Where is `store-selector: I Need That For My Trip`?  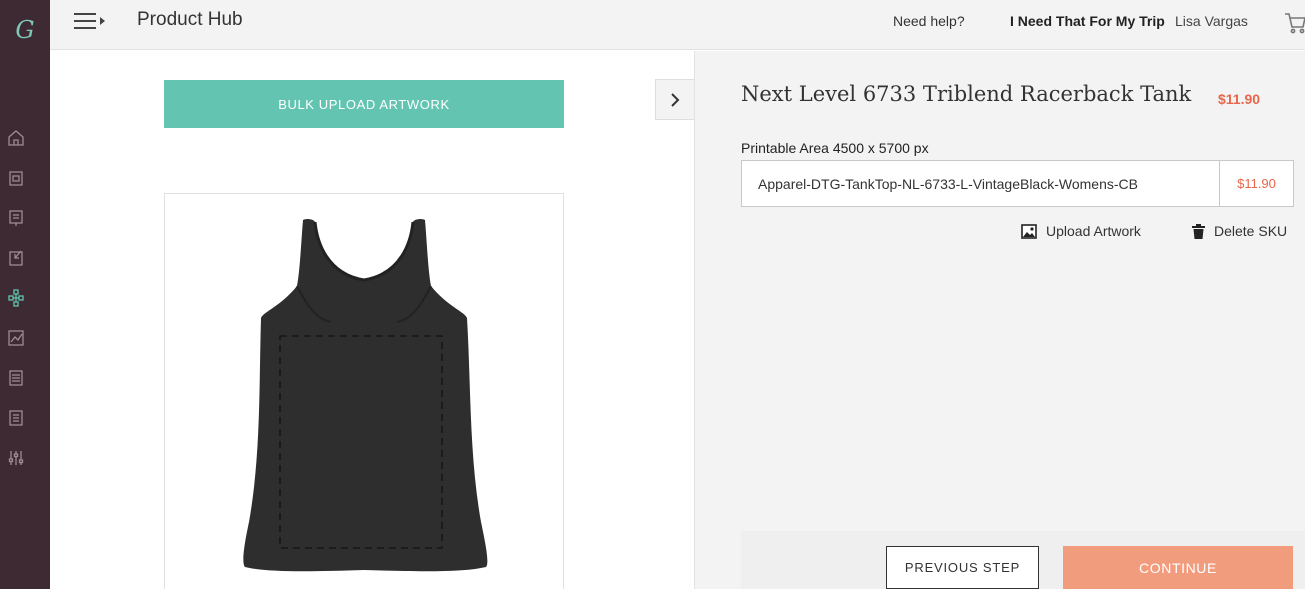
store-selector: I Need That For My Trip is located at coordinates (1087, 21).